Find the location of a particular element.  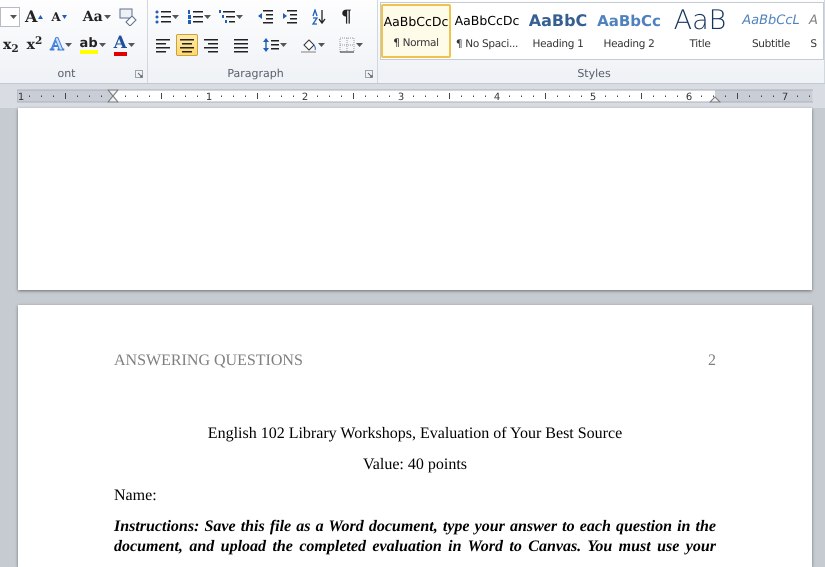

highlight-button: ab is located at coordinates (92, 45).